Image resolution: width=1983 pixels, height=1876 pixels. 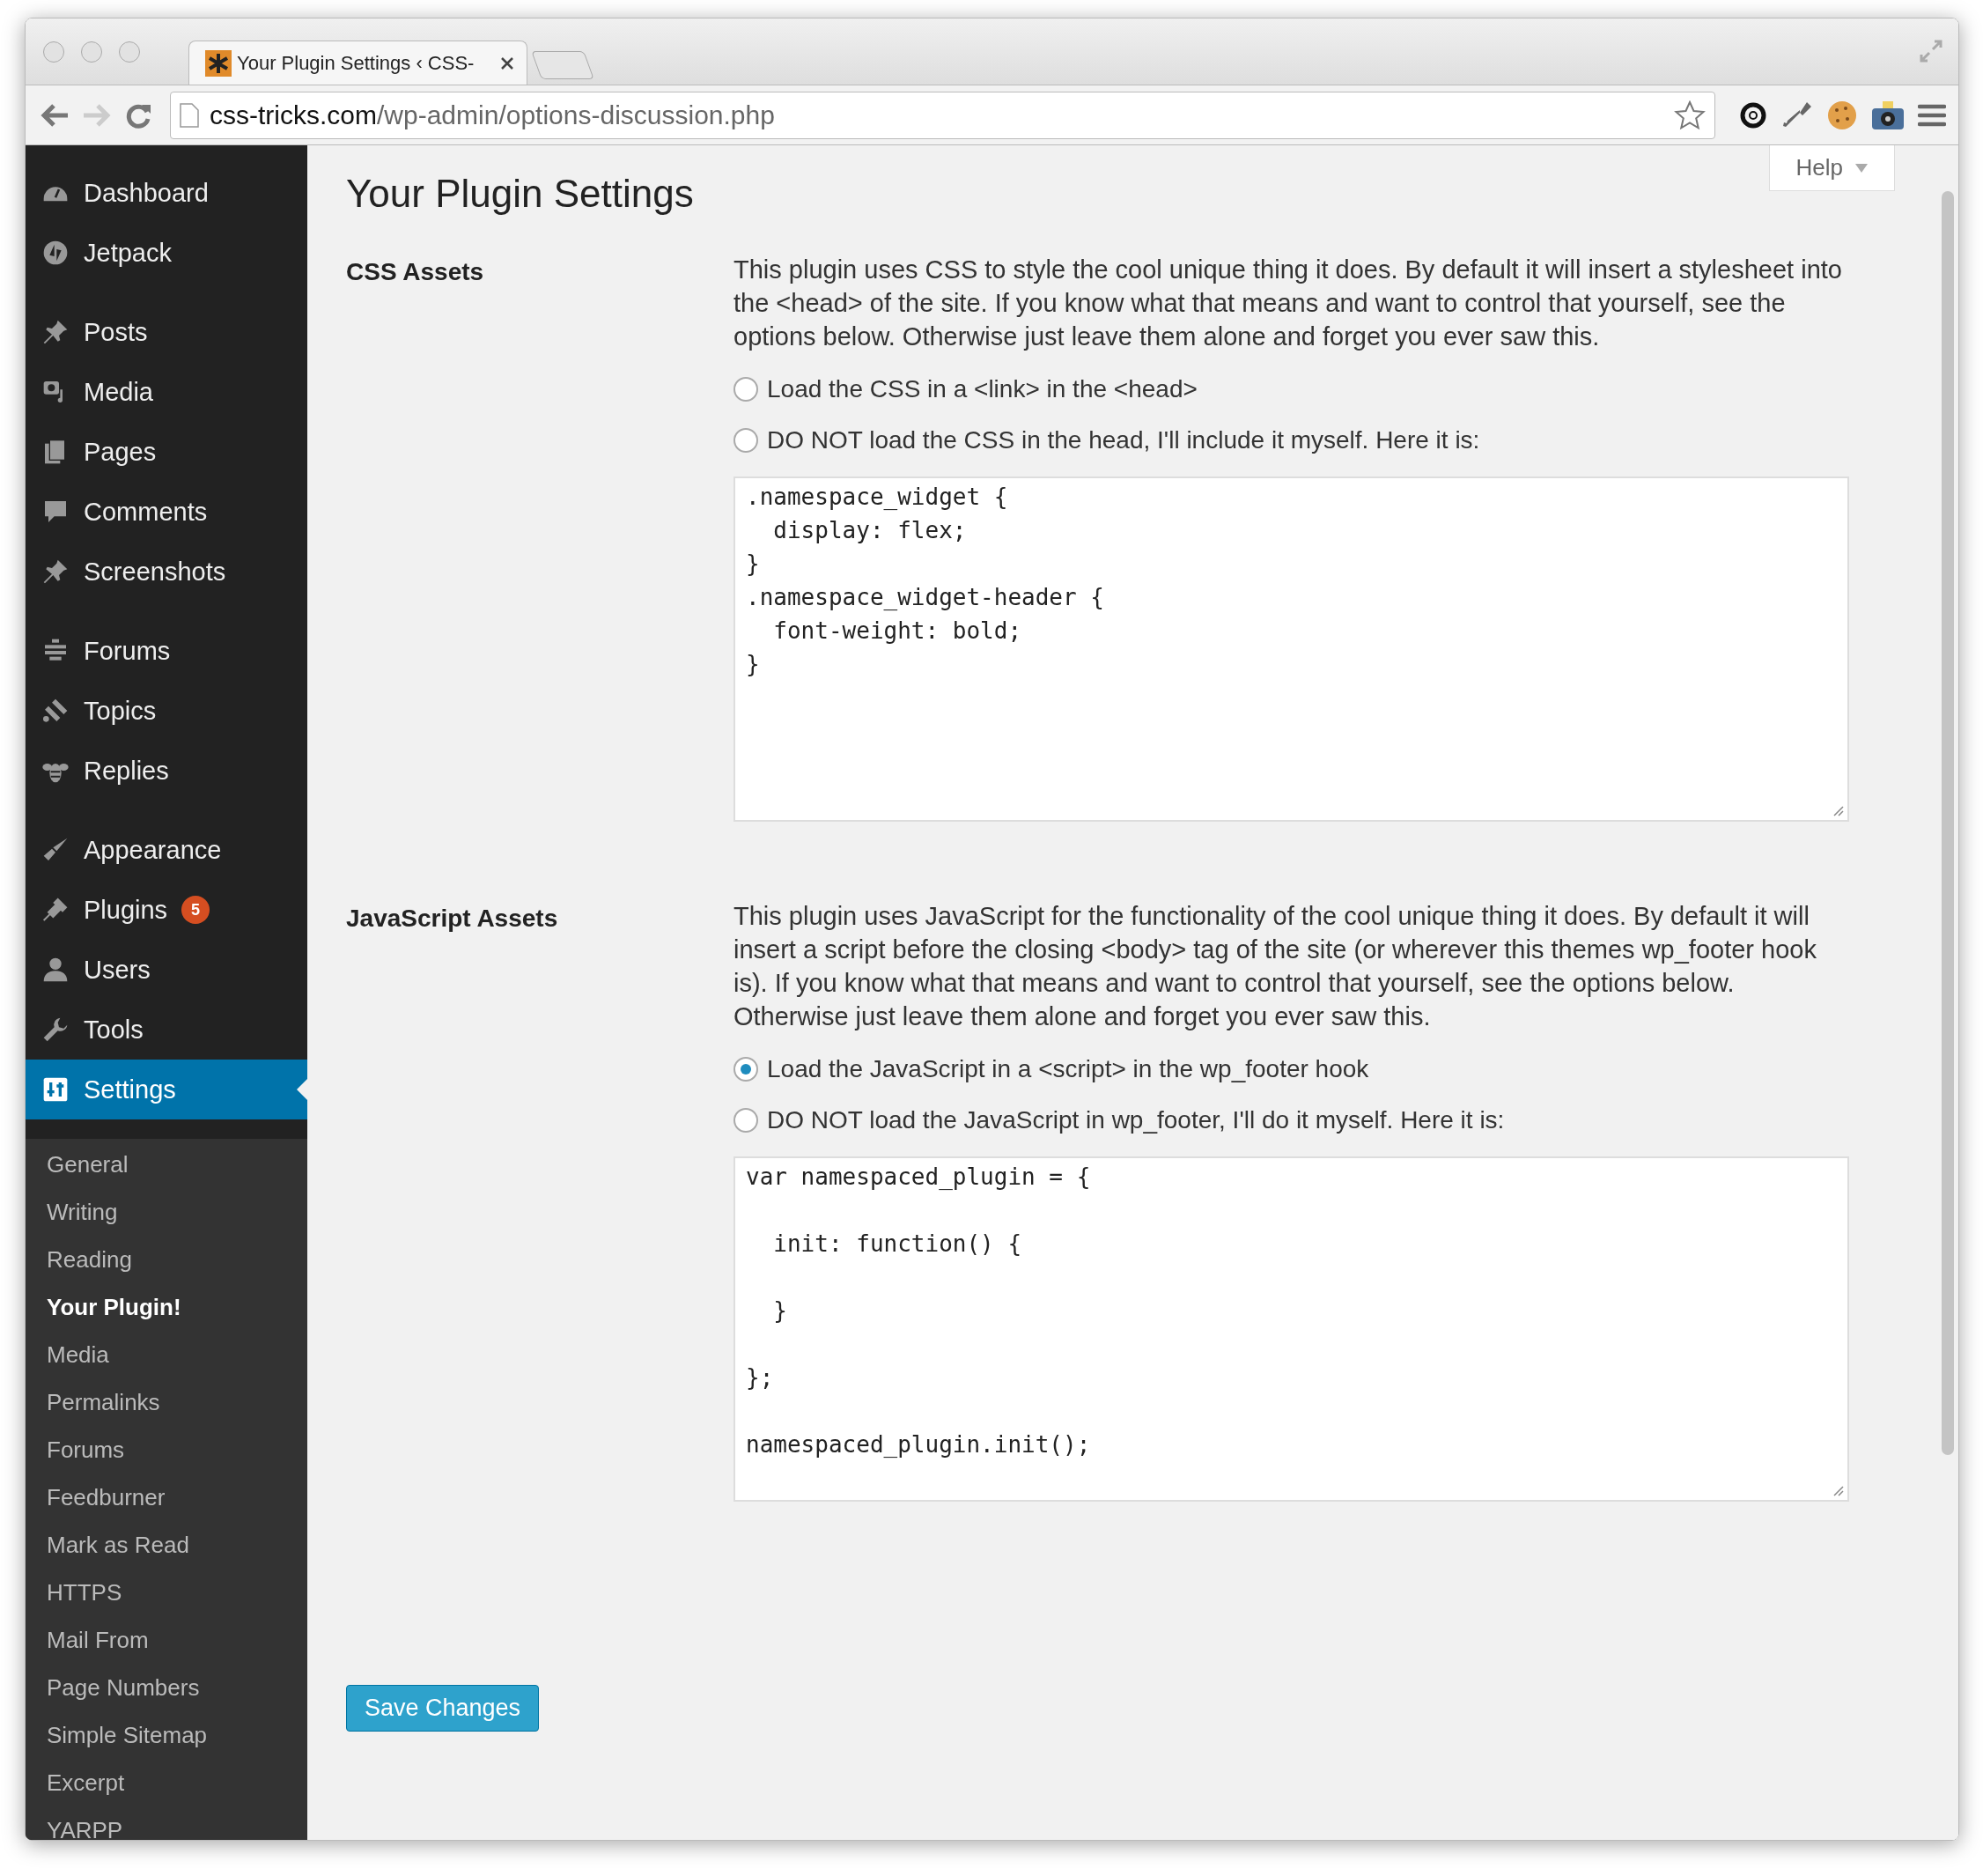 What do you see at coordinates (1123, 440) in the screenshot?
I see `radio-label: DO NOT load the CSS in the head, I'll include it myself. Here it is:` at bounding box center [1123, 440].